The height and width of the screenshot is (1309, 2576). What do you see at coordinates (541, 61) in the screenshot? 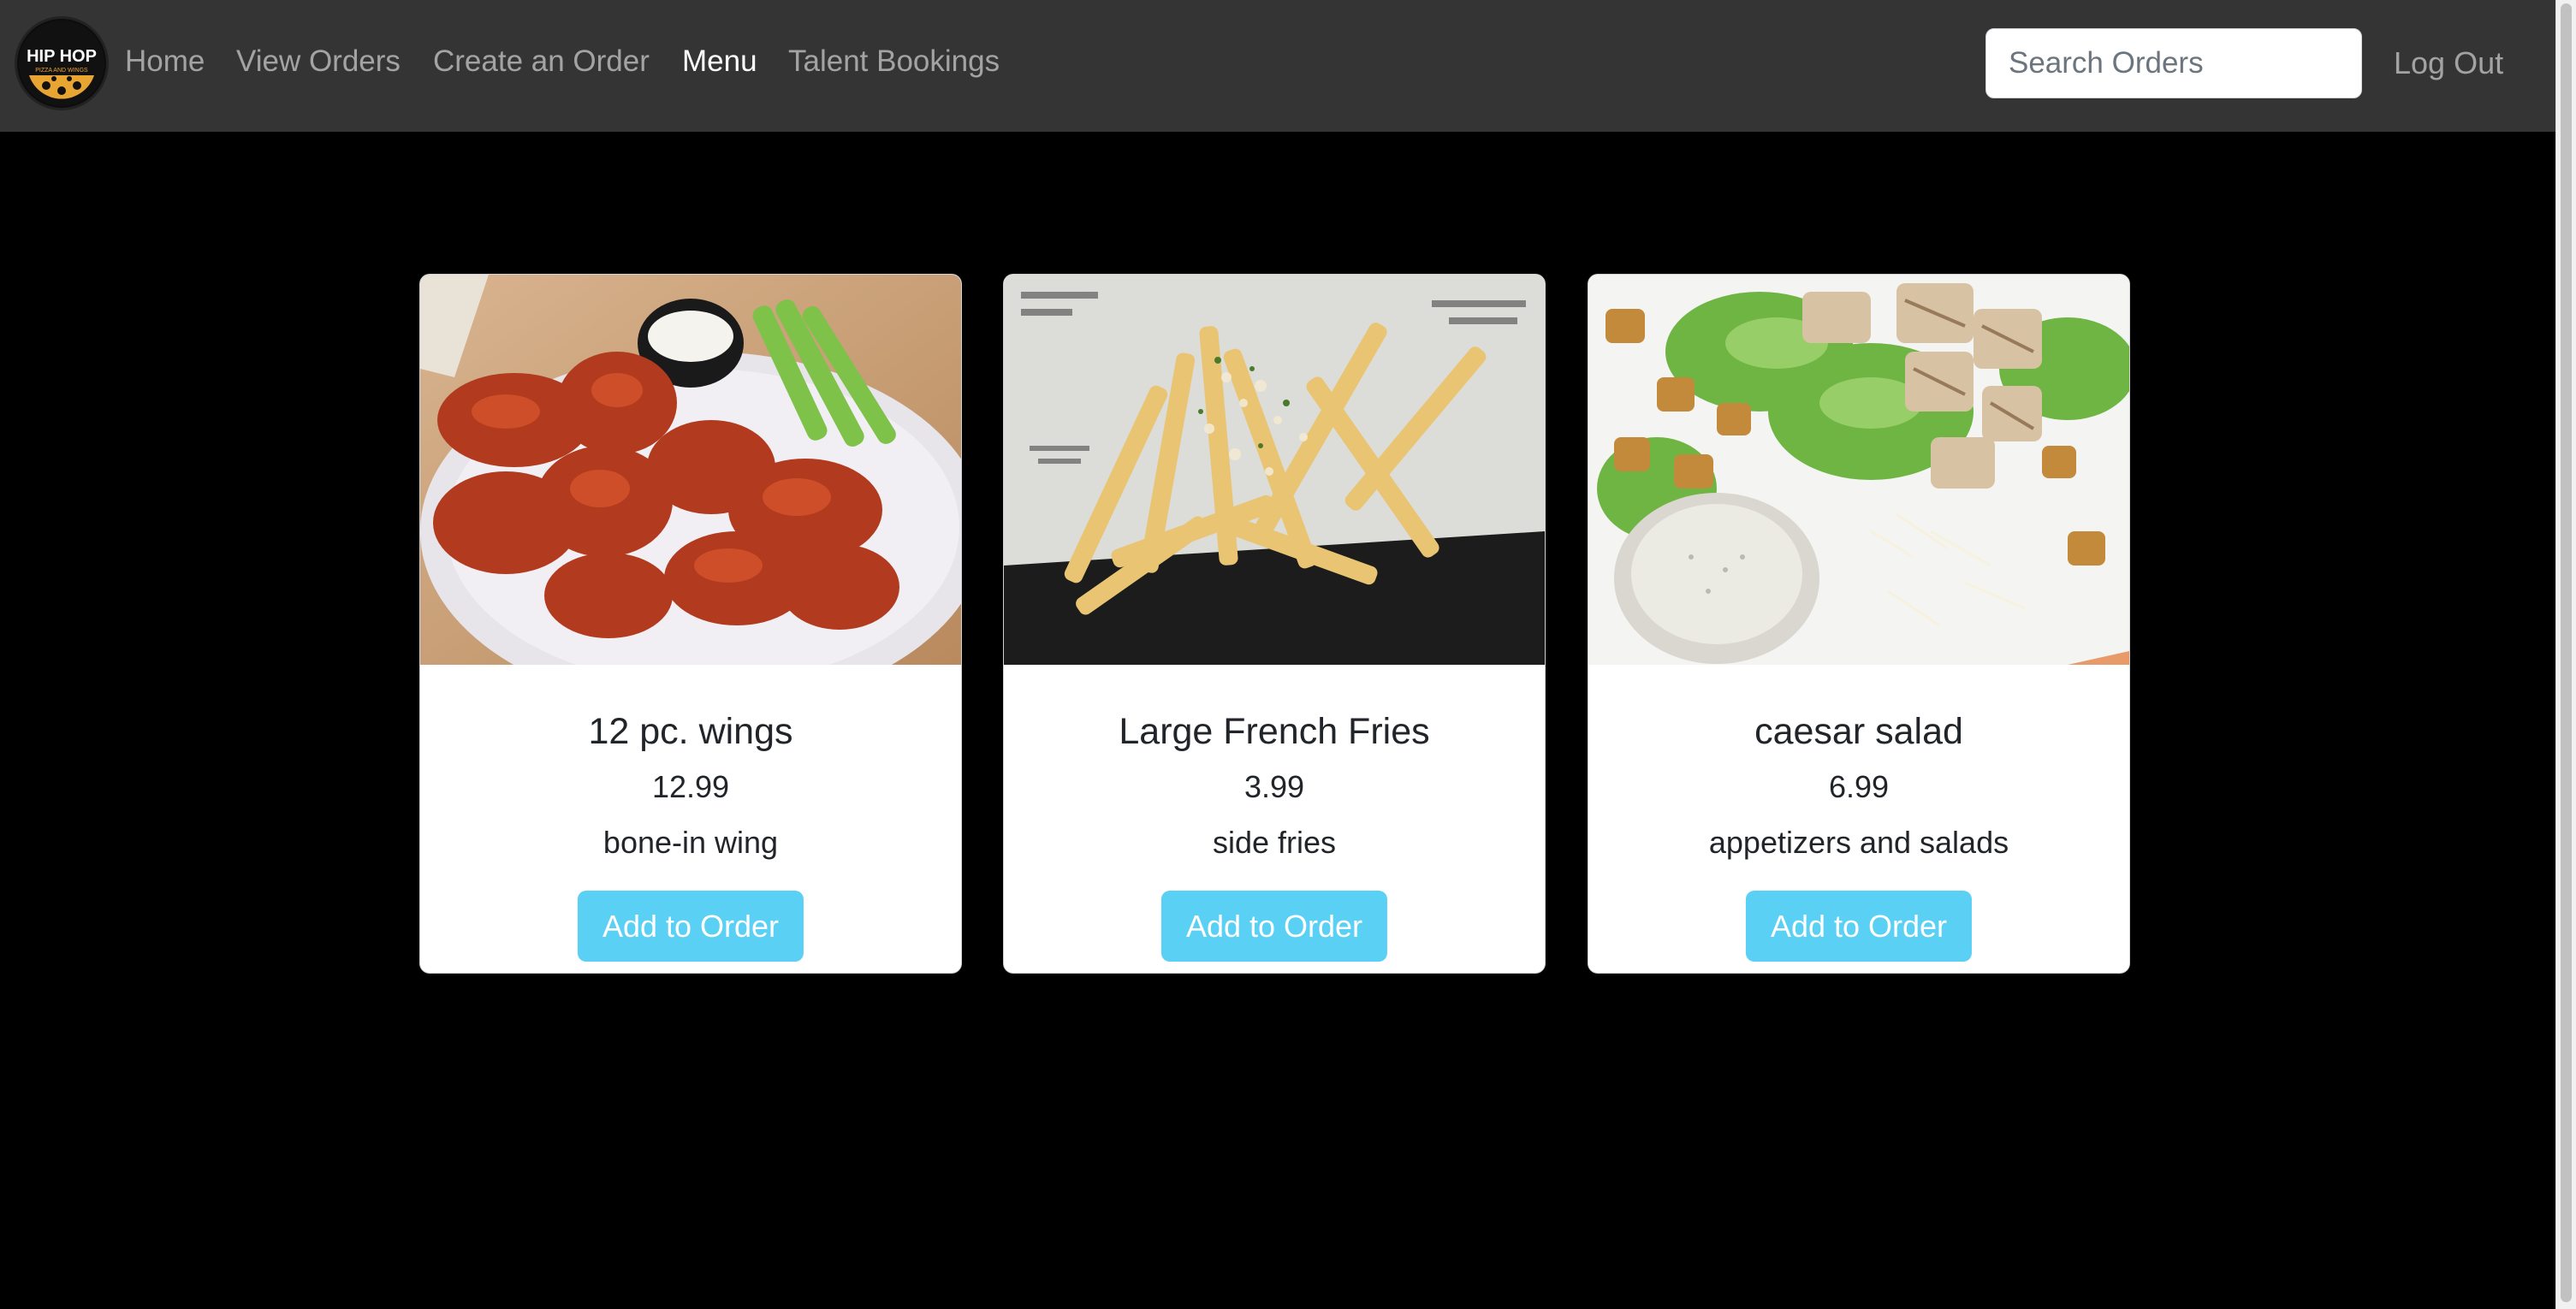
I see `nav-create-order: Create an Order` at bounding box center [541, 61].